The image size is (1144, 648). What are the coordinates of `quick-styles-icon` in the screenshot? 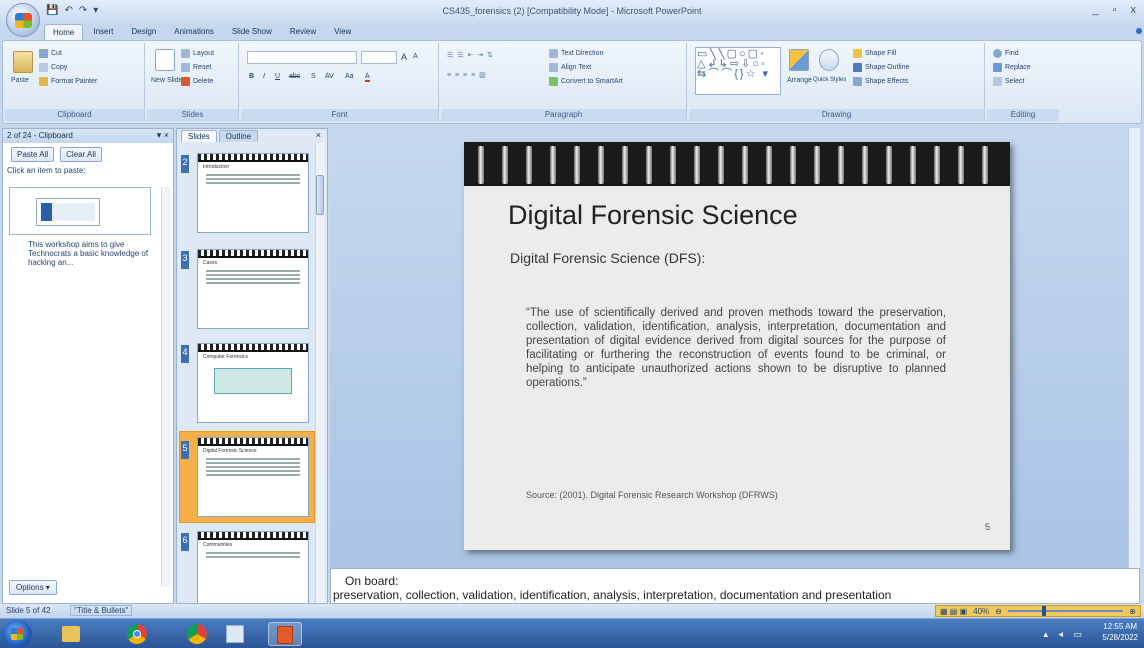 It's located at (829, 60).